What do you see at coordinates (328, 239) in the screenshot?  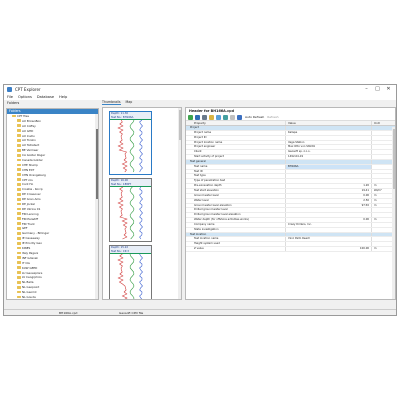 I see `grid-value: Vinci Palm Reach` at bounding box center [328, 239].